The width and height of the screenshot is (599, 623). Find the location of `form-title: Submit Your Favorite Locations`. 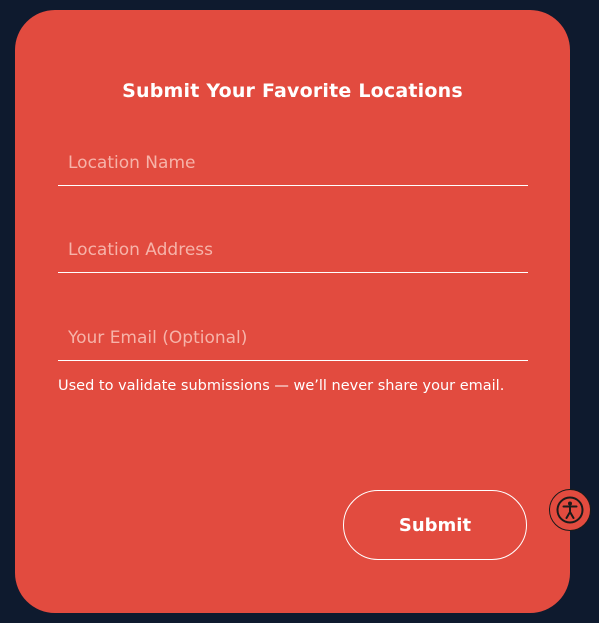

form-title: Submit Your Favorite Locations is located at coordinates (292, 91).